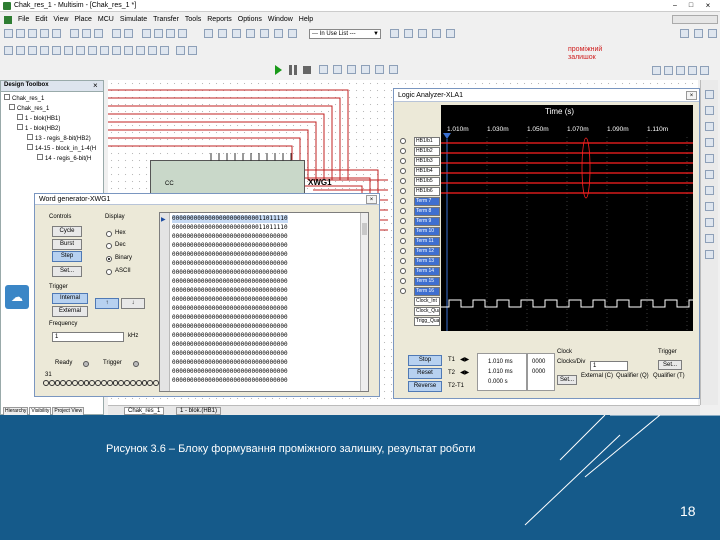 Image resolution: width=720 pixels, height=540 pixels. Describe the element at coordinates (180, 50) in the screenshot. I see `hier-block-icon` at that location.